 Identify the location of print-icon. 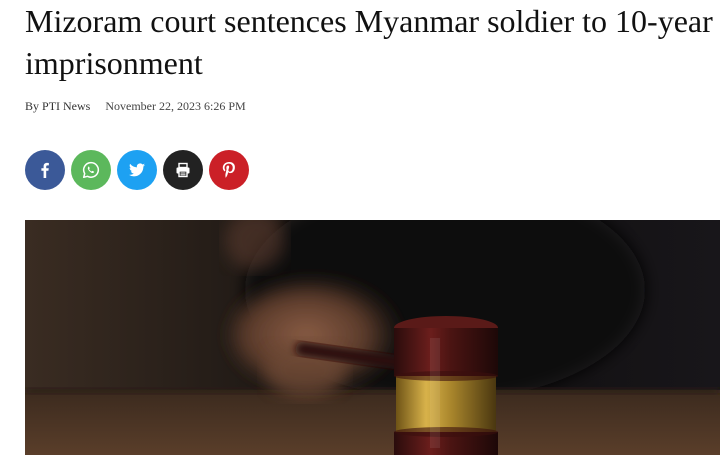
(183, 170).